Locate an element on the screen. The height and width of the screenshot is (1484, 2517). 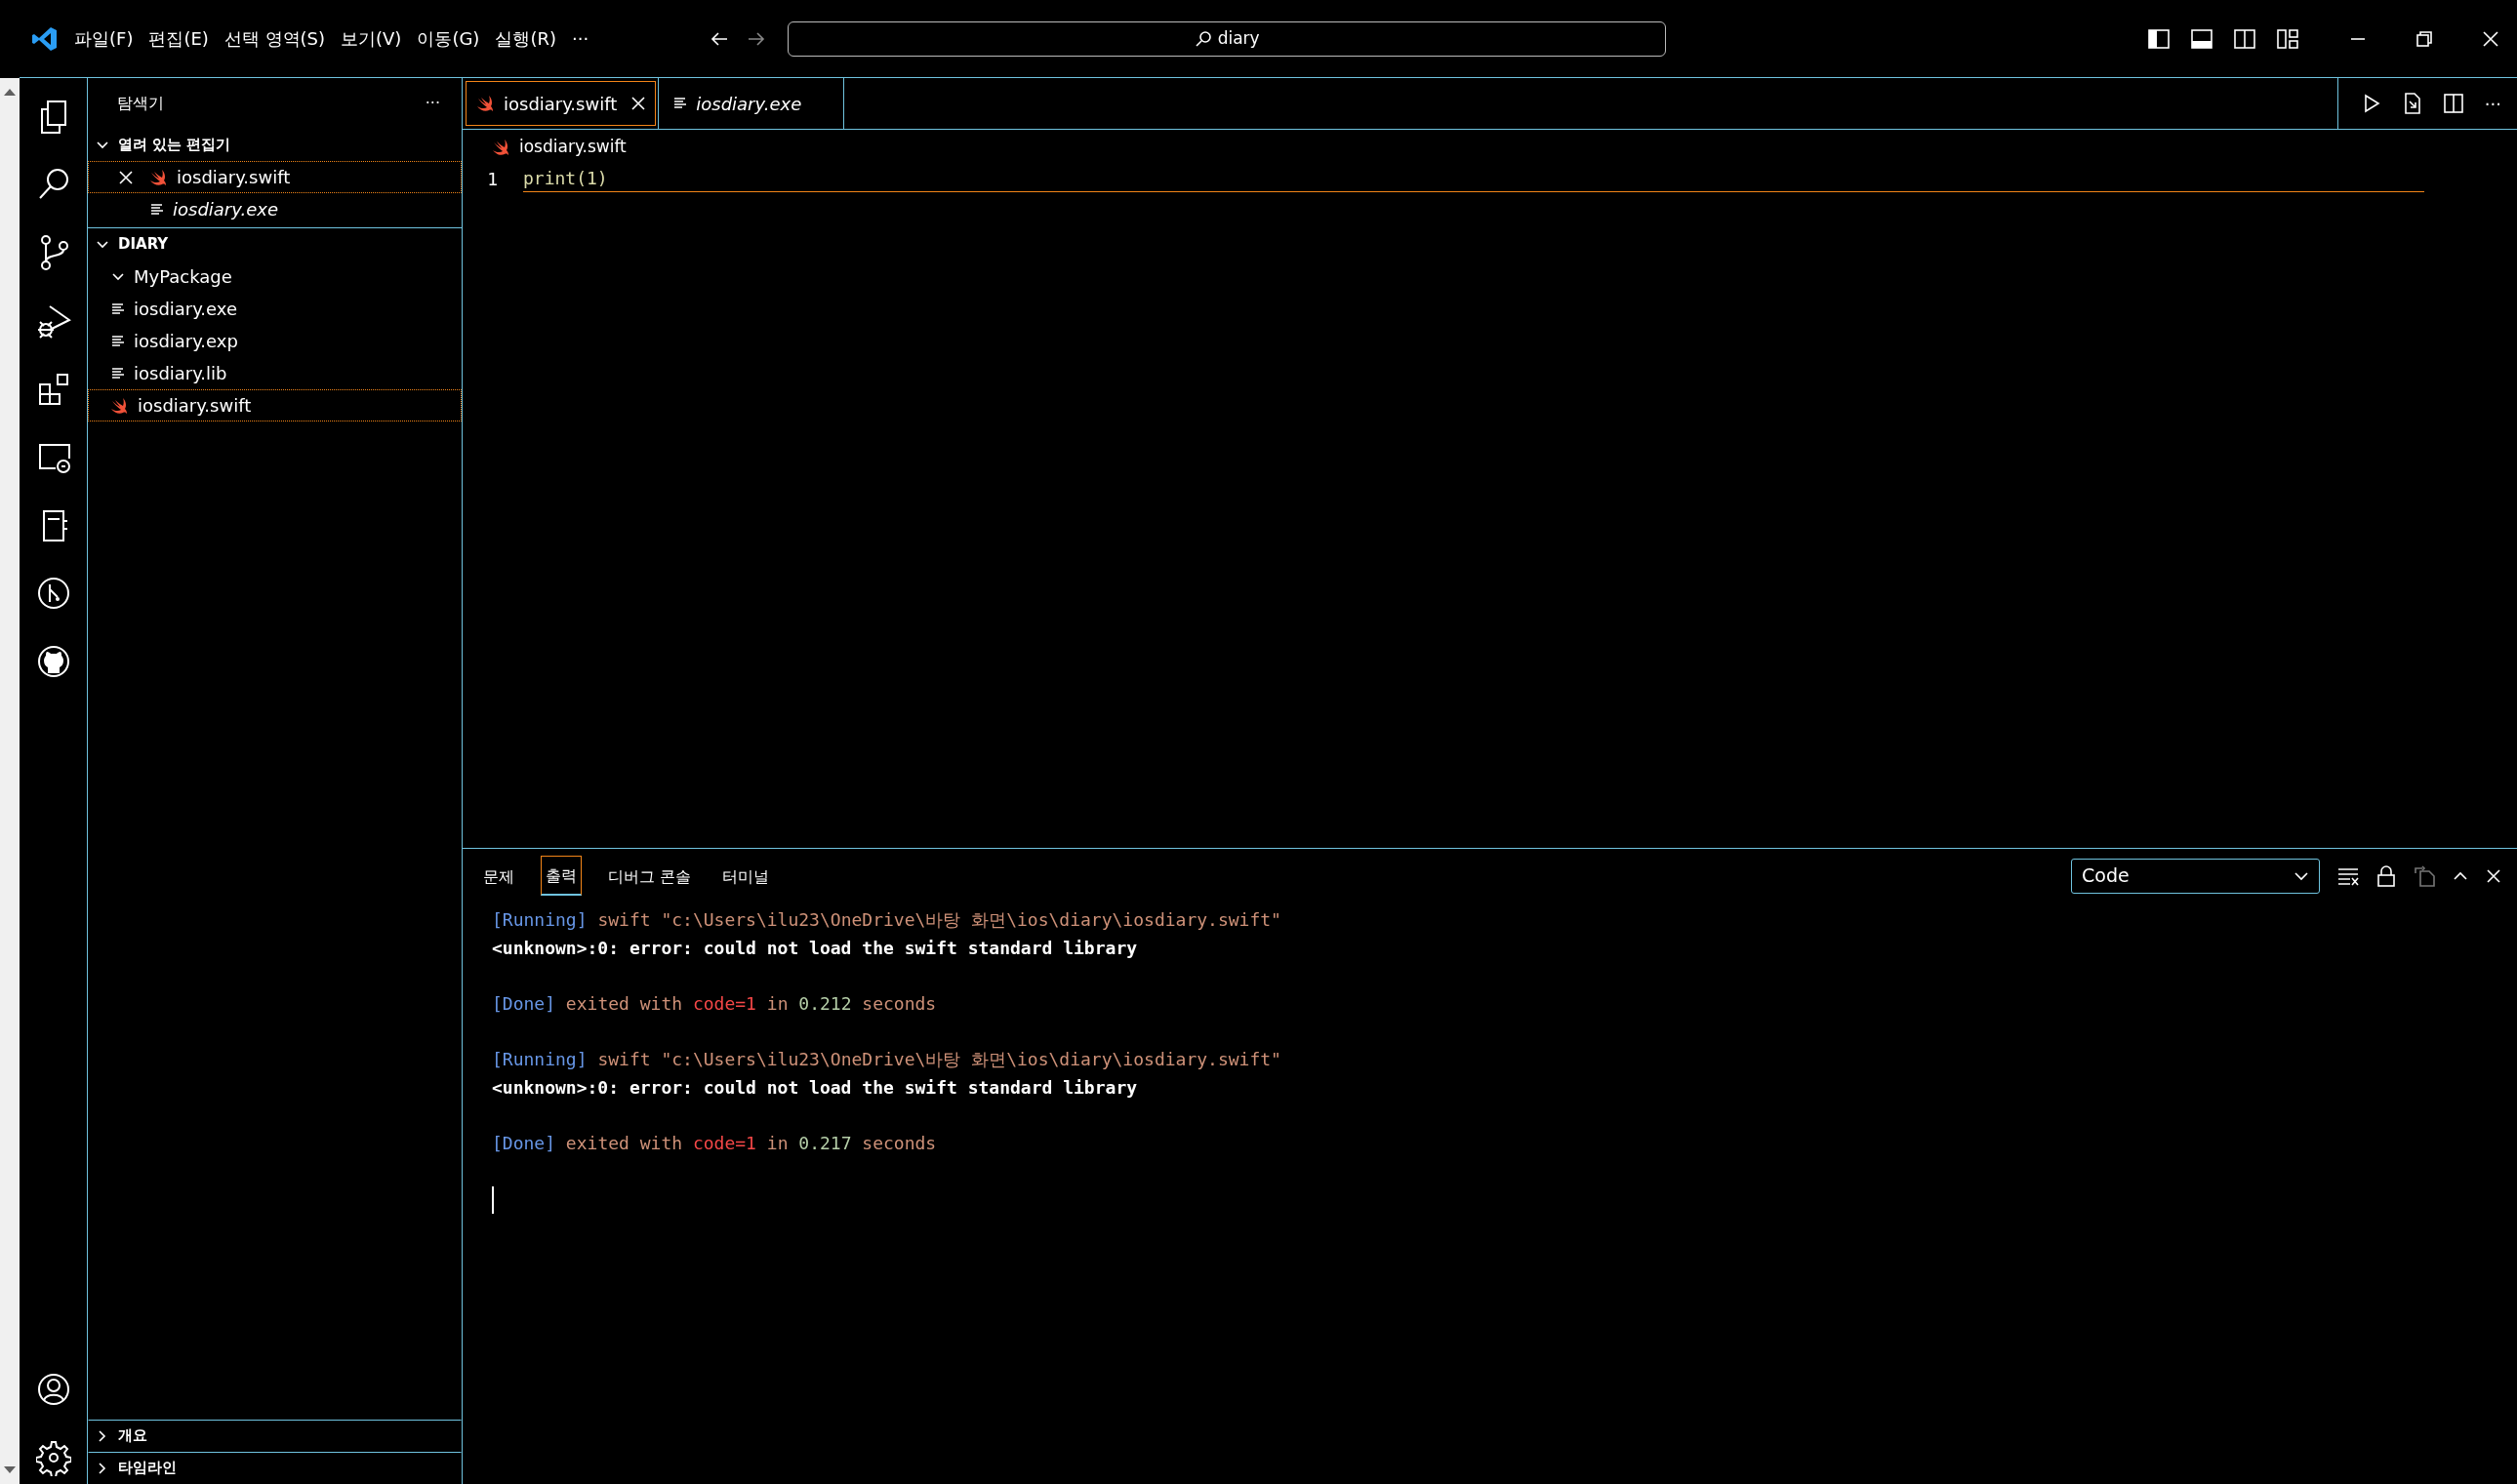
line-number: 1 is located at coordinates (493, 179).